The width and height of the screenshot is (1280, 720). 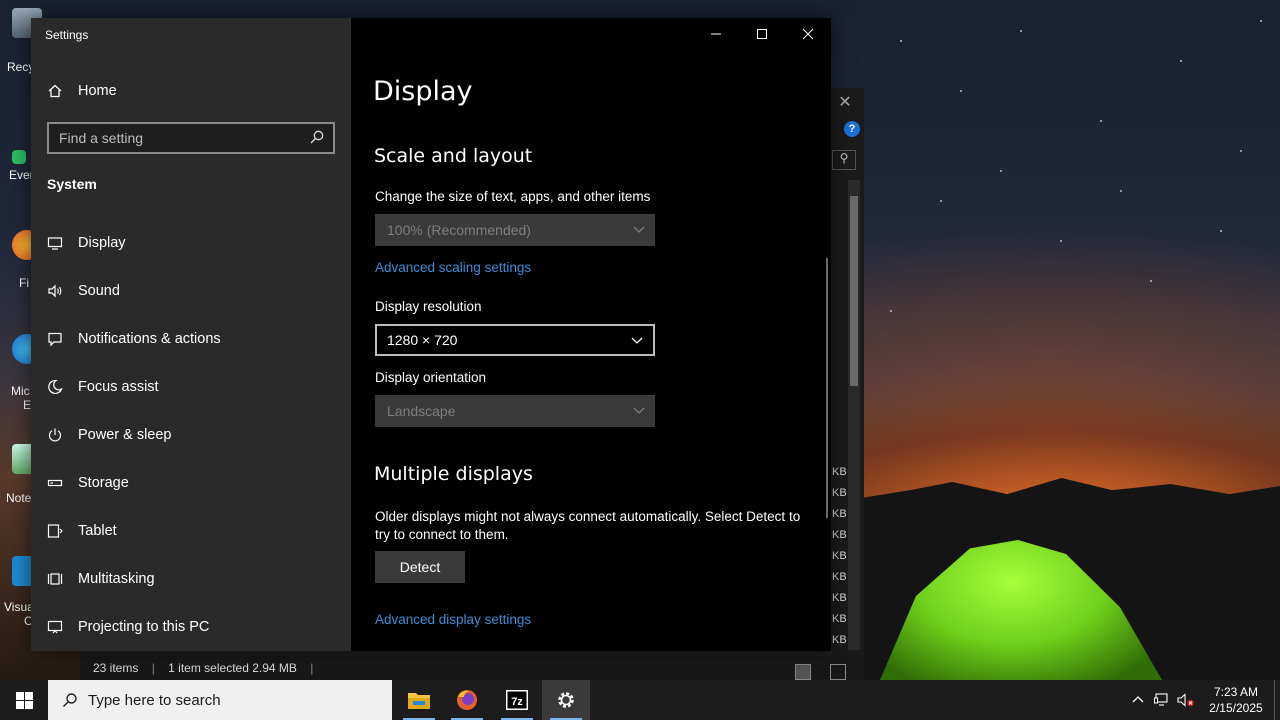 I want to click on gear-icon, so click(x=566, y=700).